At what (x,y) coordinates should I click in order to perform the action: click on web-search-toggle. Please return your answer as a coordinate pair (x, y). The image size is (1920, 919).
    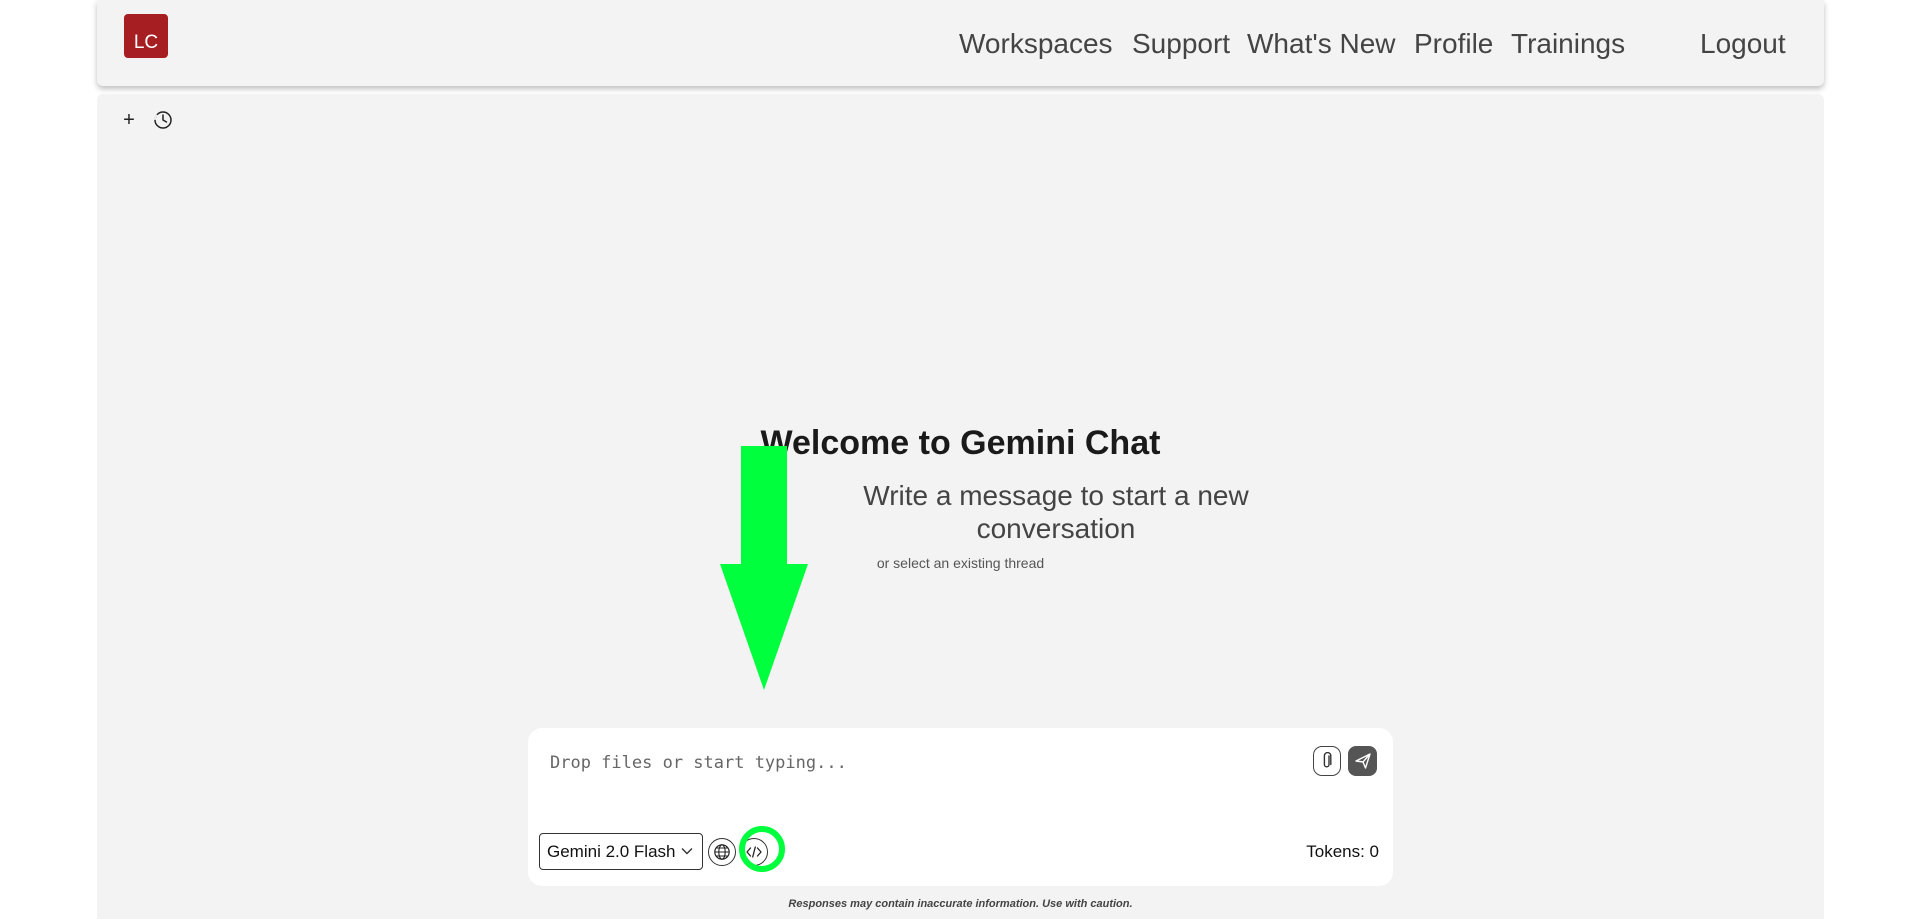
    Looking at the image, I should click on (722, 852).